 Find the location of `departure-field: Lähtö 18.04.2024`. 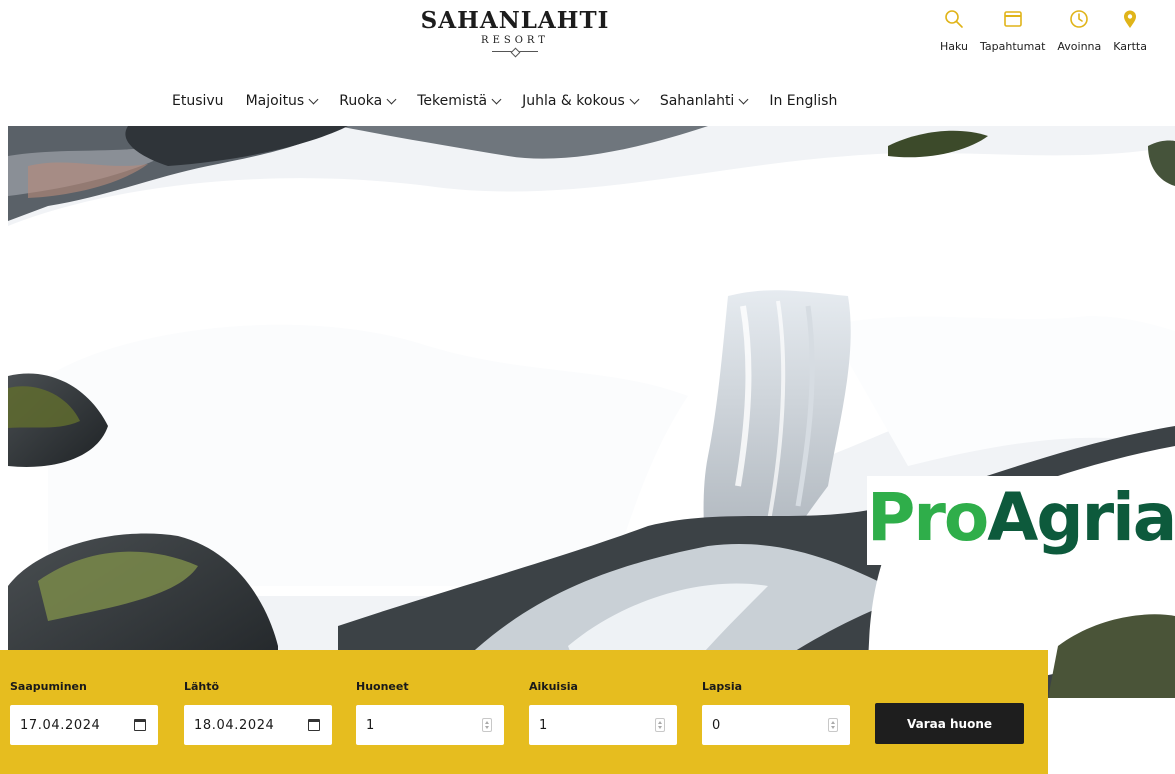

departure-field: Lähtö 18.04.2024 is located at coordinates (258, 712).